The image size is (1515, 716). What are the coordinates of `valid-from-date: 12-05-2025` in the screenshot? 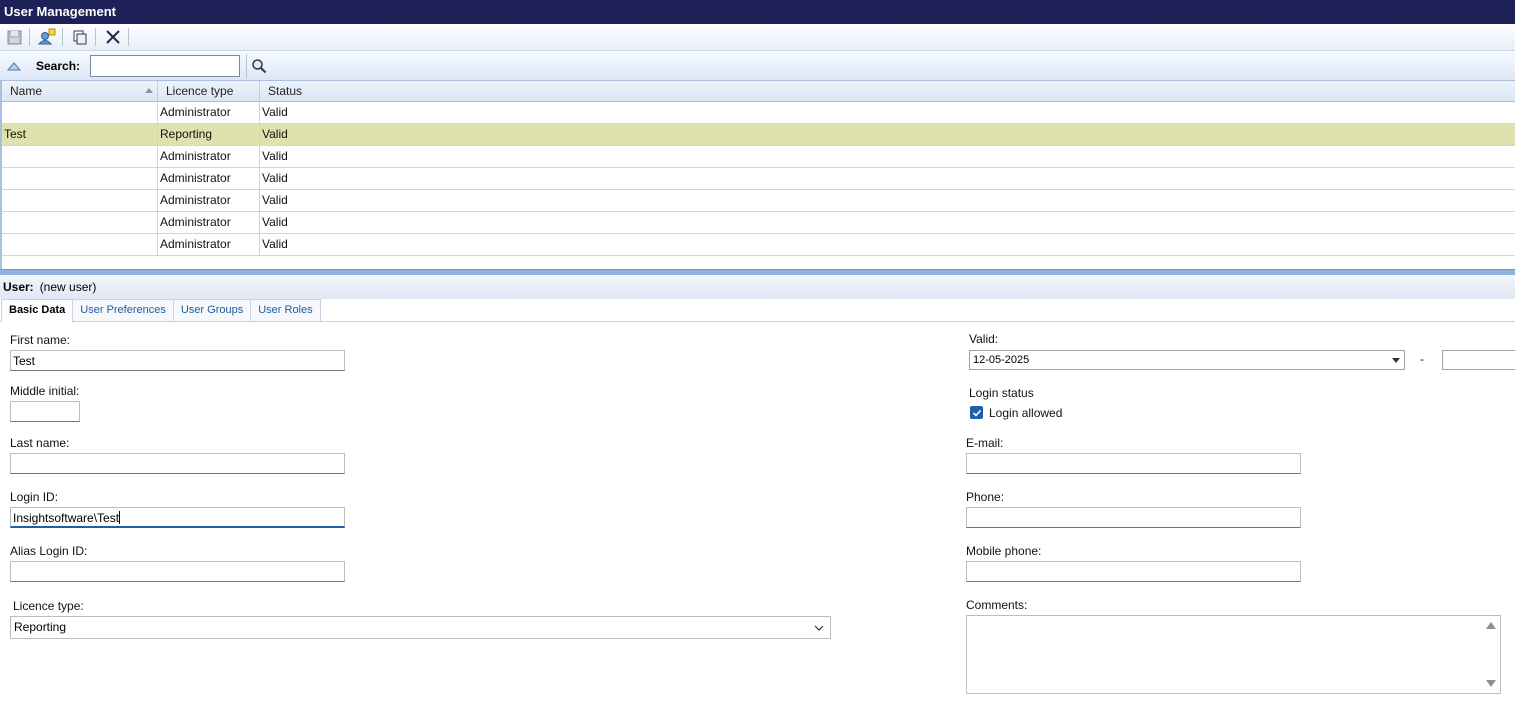 It's located at (1187, 360).